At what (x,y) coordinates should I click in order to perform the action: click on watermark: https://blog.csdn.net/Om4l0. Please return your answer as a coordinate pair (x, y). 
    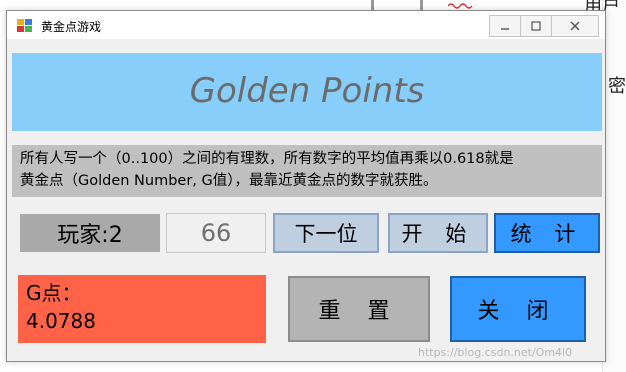
    Looking at the image, I should click on (495, 352).